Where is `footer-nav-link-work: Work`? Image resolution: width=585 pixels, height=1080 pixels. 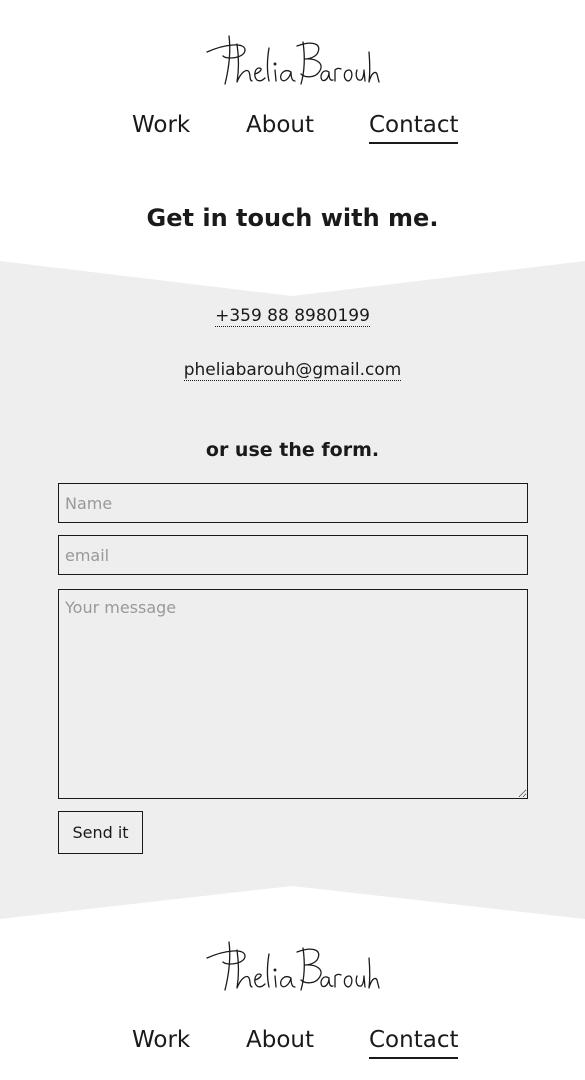 footer-nav-link-work: Work is located at coordinates (161, 1040).